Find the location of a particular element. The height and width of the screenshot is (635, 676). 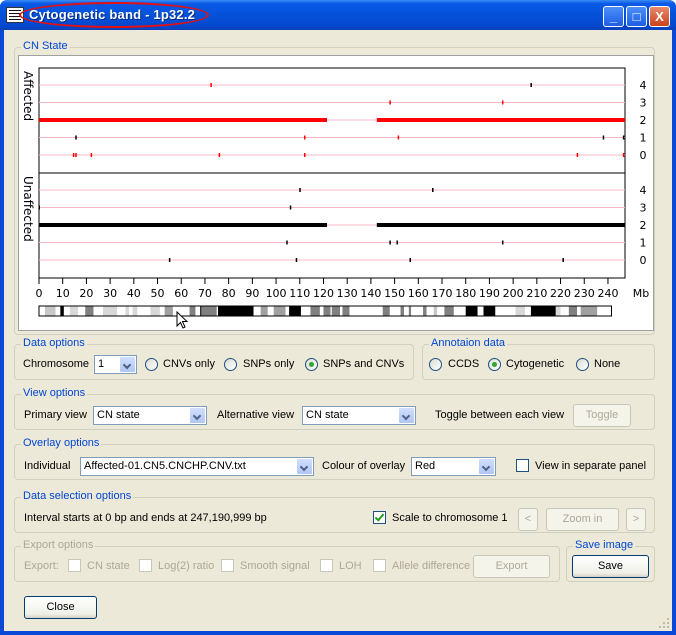

ccds-radio is located at coordinates (435, 364).